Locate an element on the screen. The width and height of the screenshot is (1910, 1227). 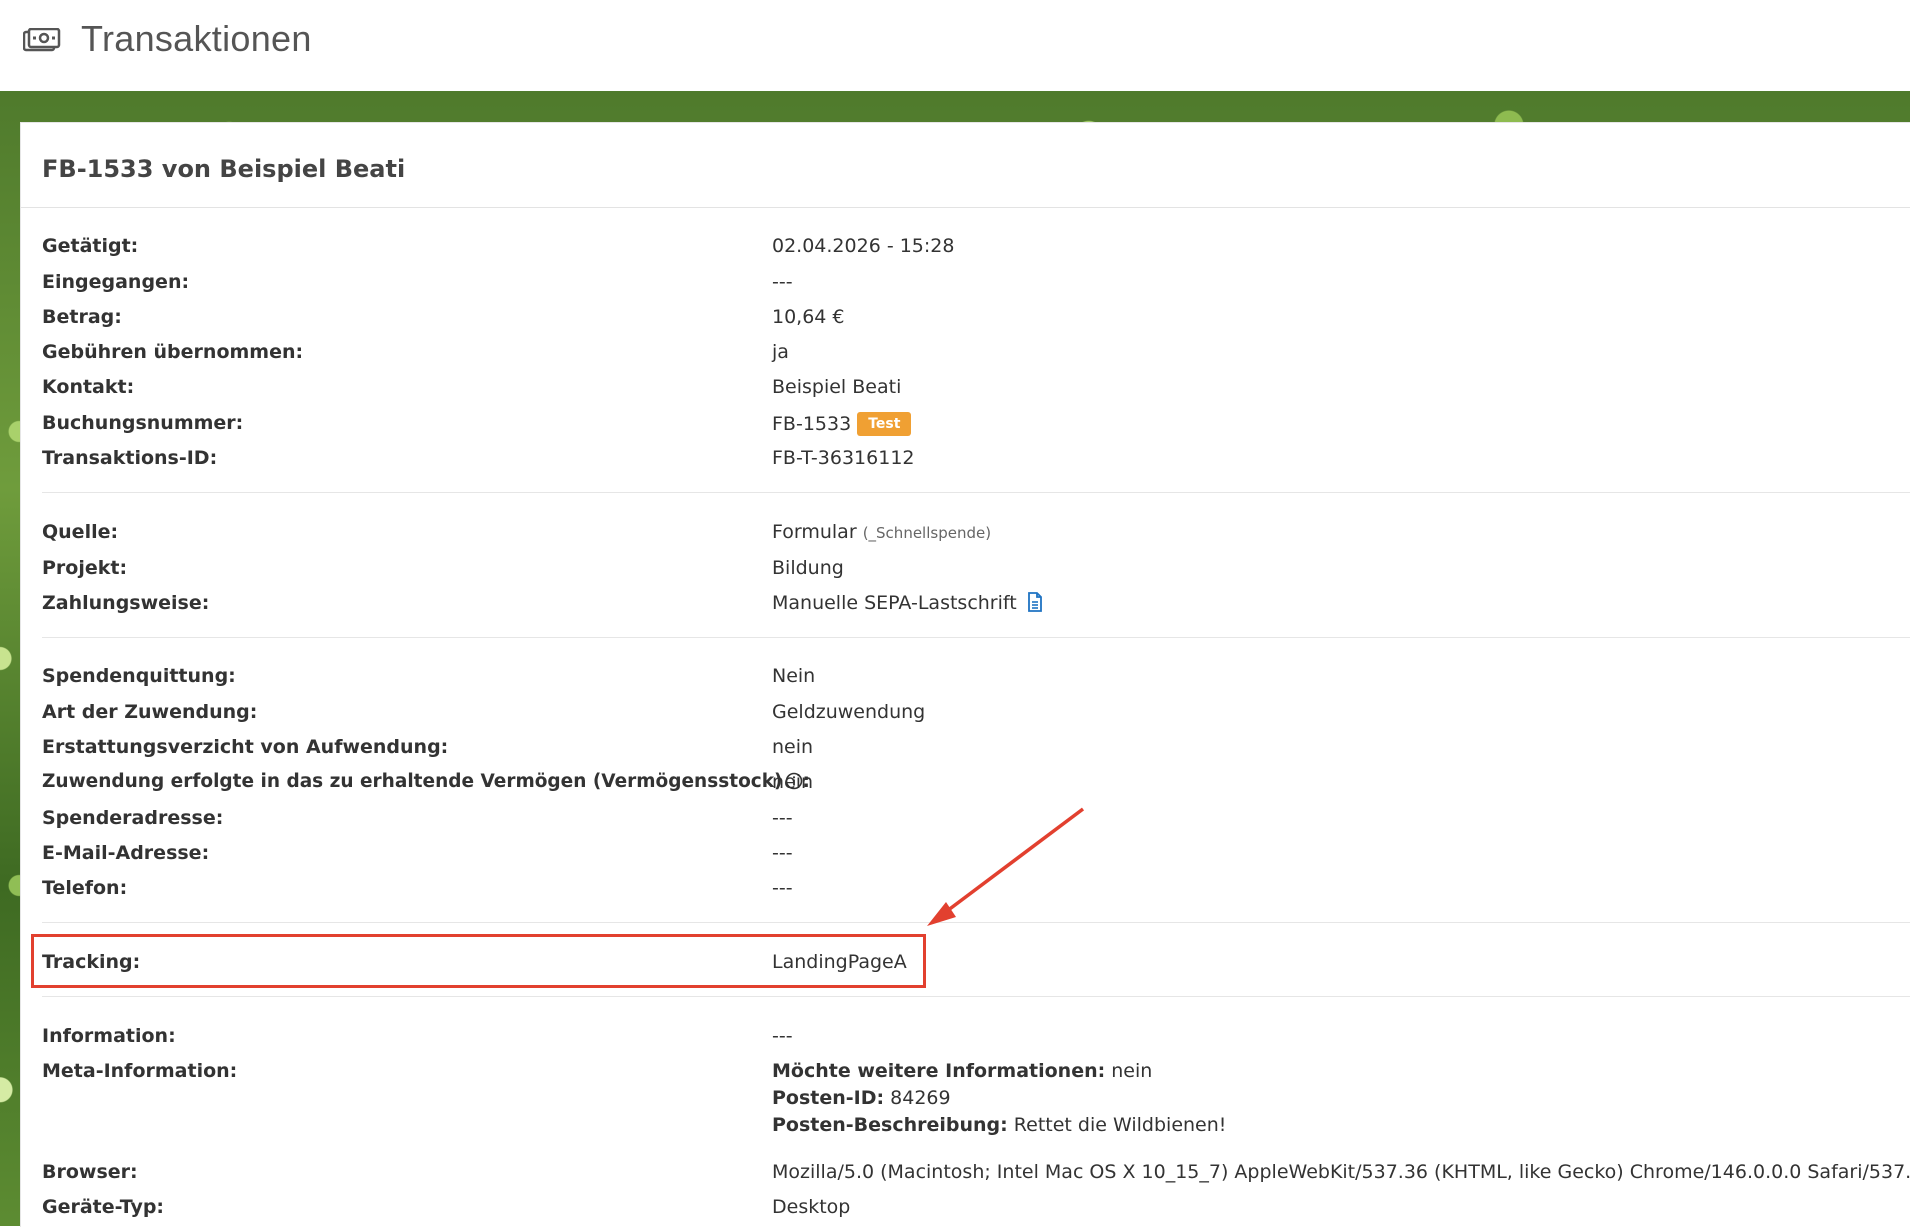
label-buchungsnummer: Buchungsnummer: is located at coordinates (143, 423).